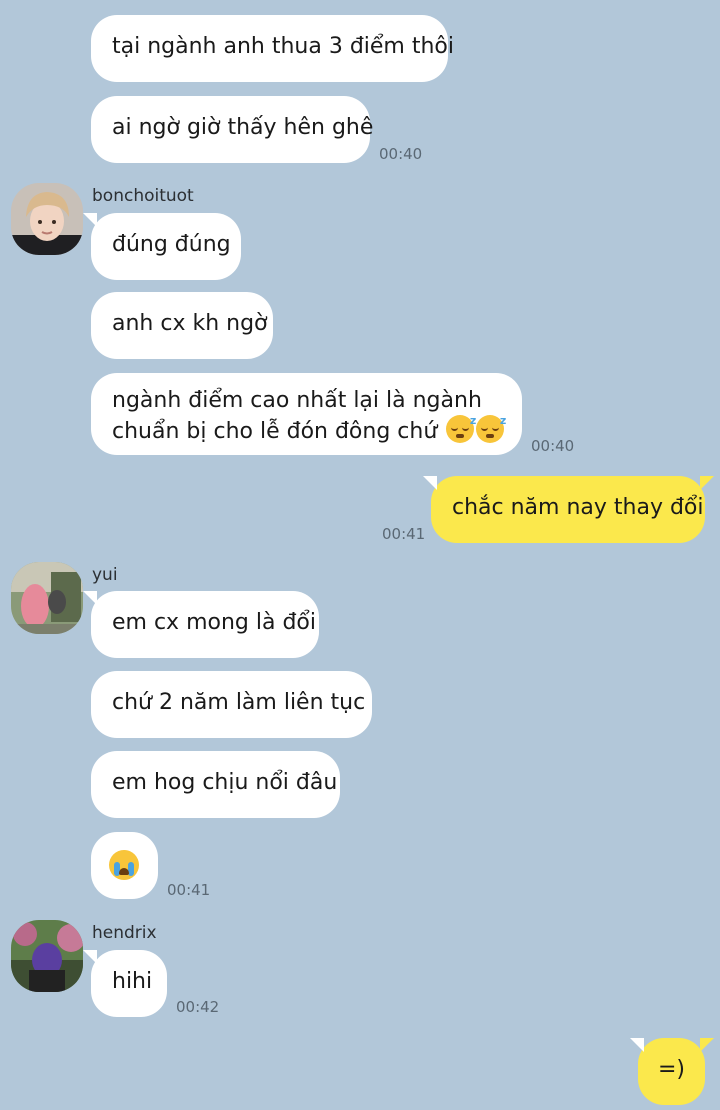 The height and width of the screenshot is (1110, 720). I want to click on message-text: hihi, so click(132, 981).